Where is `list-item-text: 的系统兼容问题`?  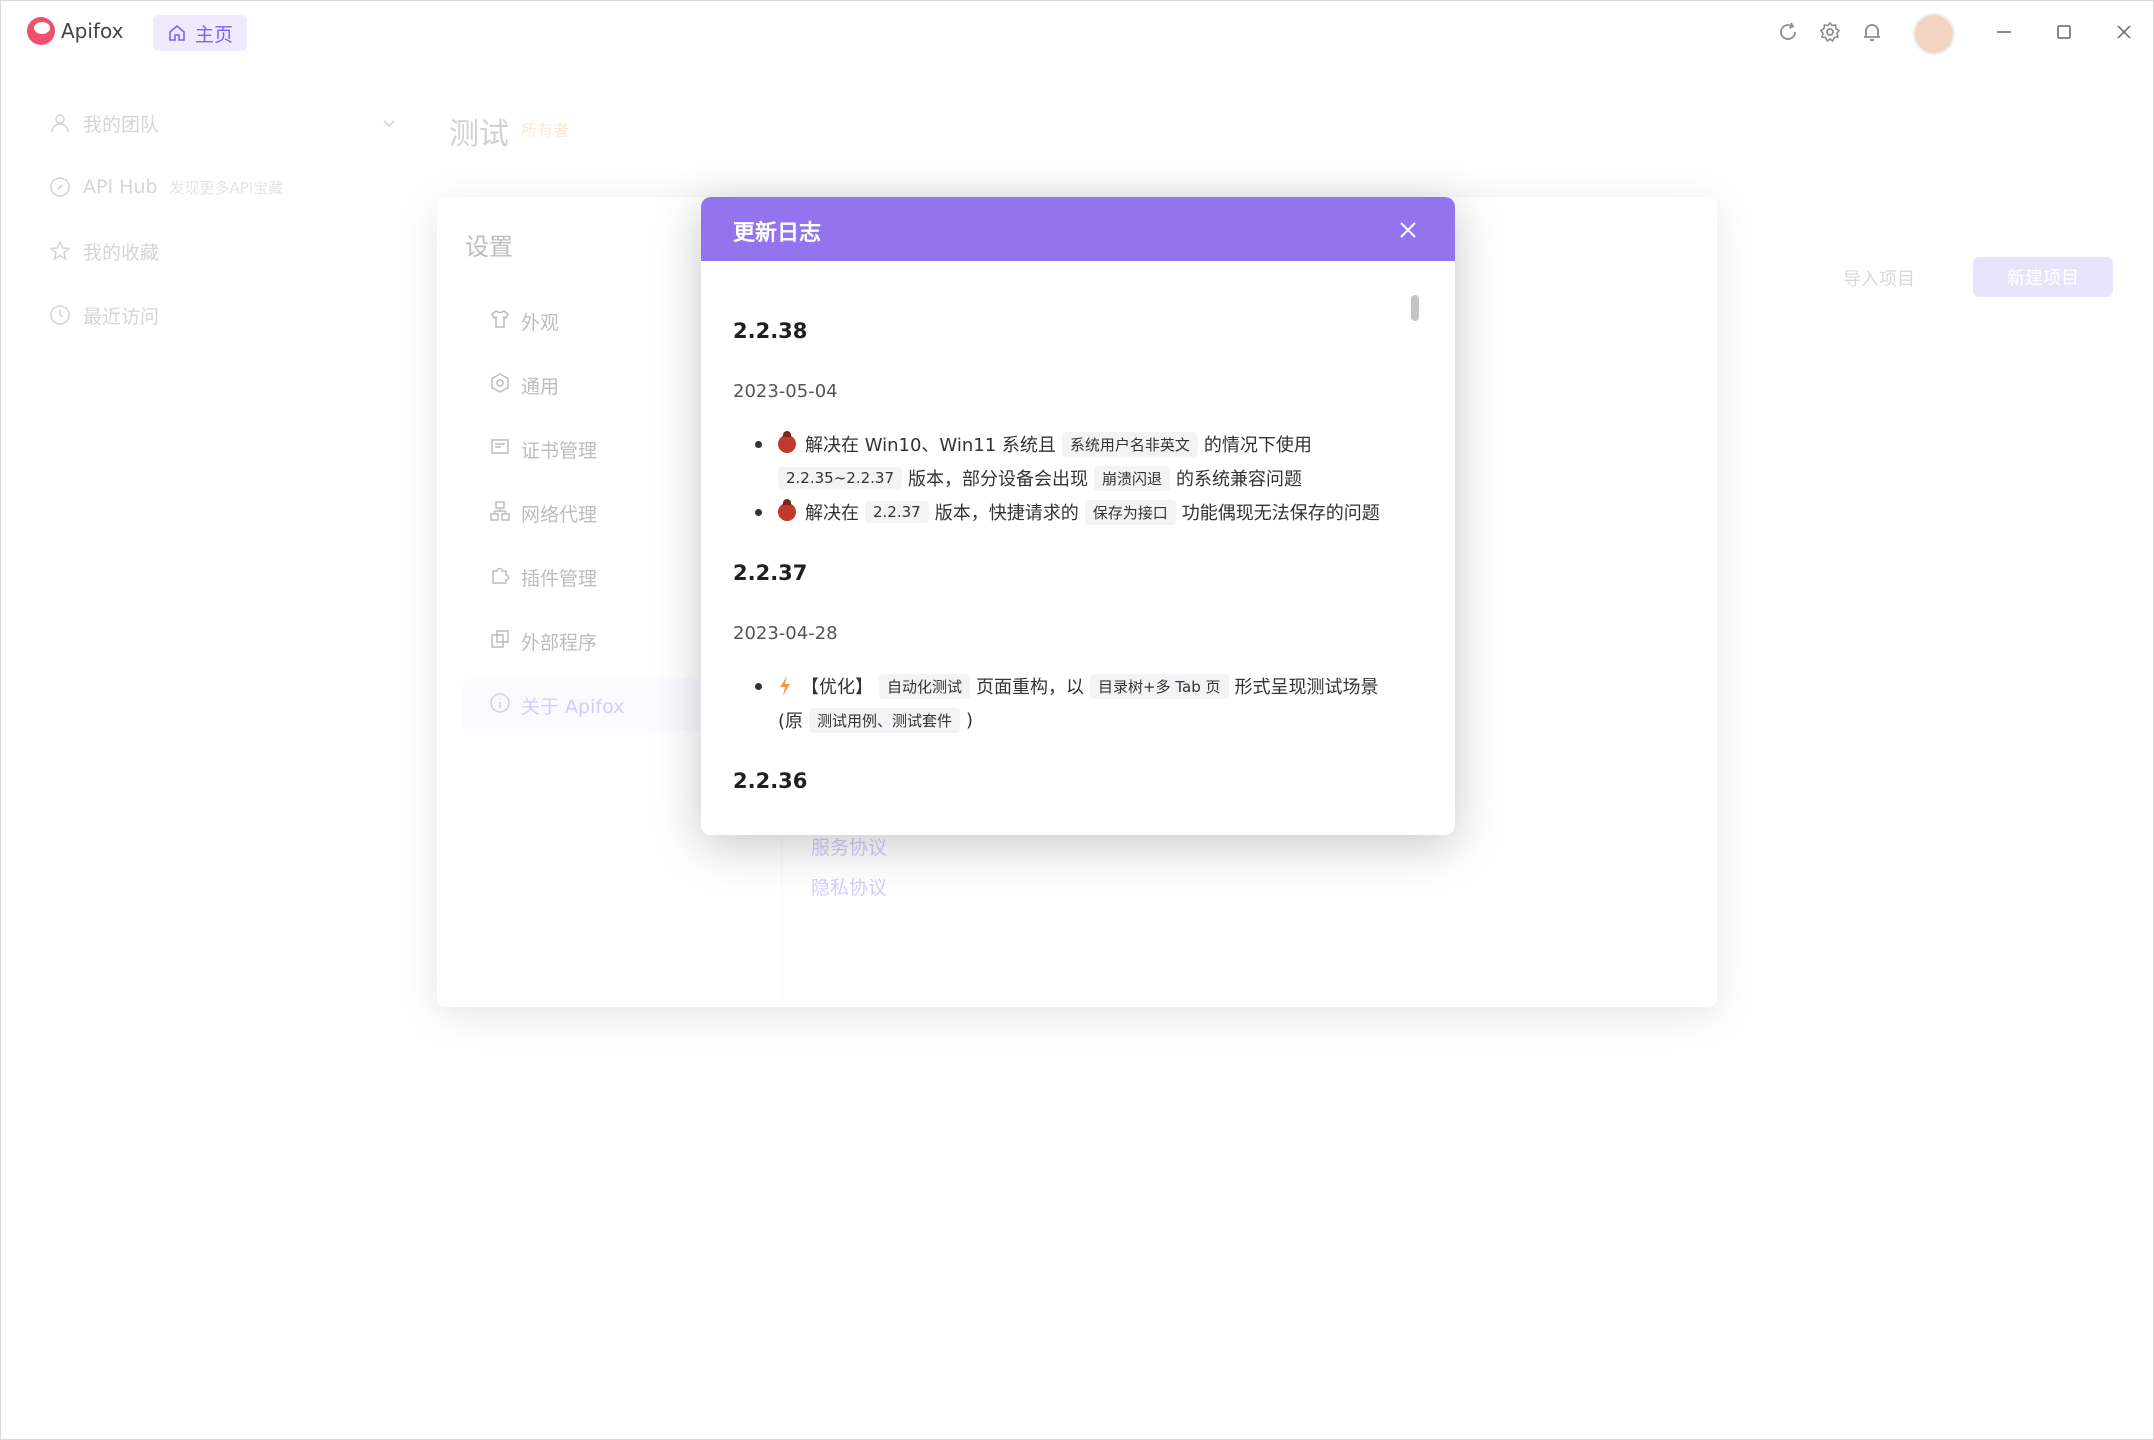 list-item-text: 的系统兼容问题 is located at coordinates (1239, 479).